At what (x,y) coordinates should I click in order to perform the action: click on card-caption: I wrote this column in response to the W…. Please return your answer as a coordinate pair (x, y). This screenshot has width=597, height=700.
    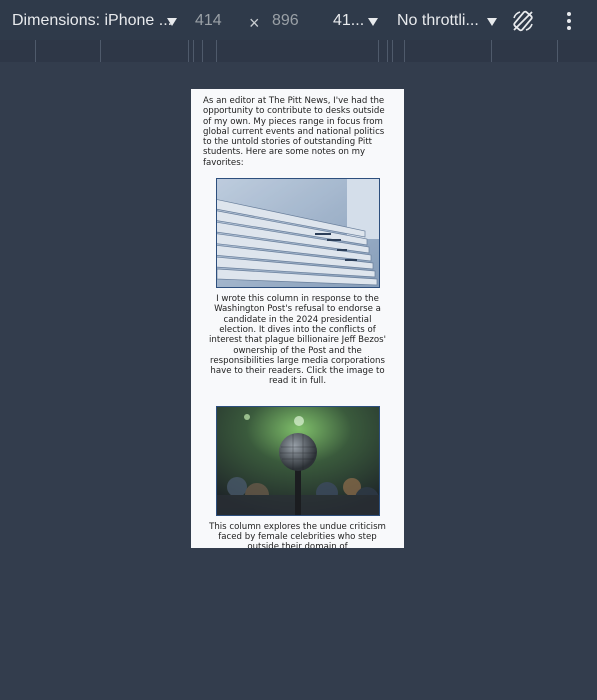
    Looking at the image, I should click on (297, 340).